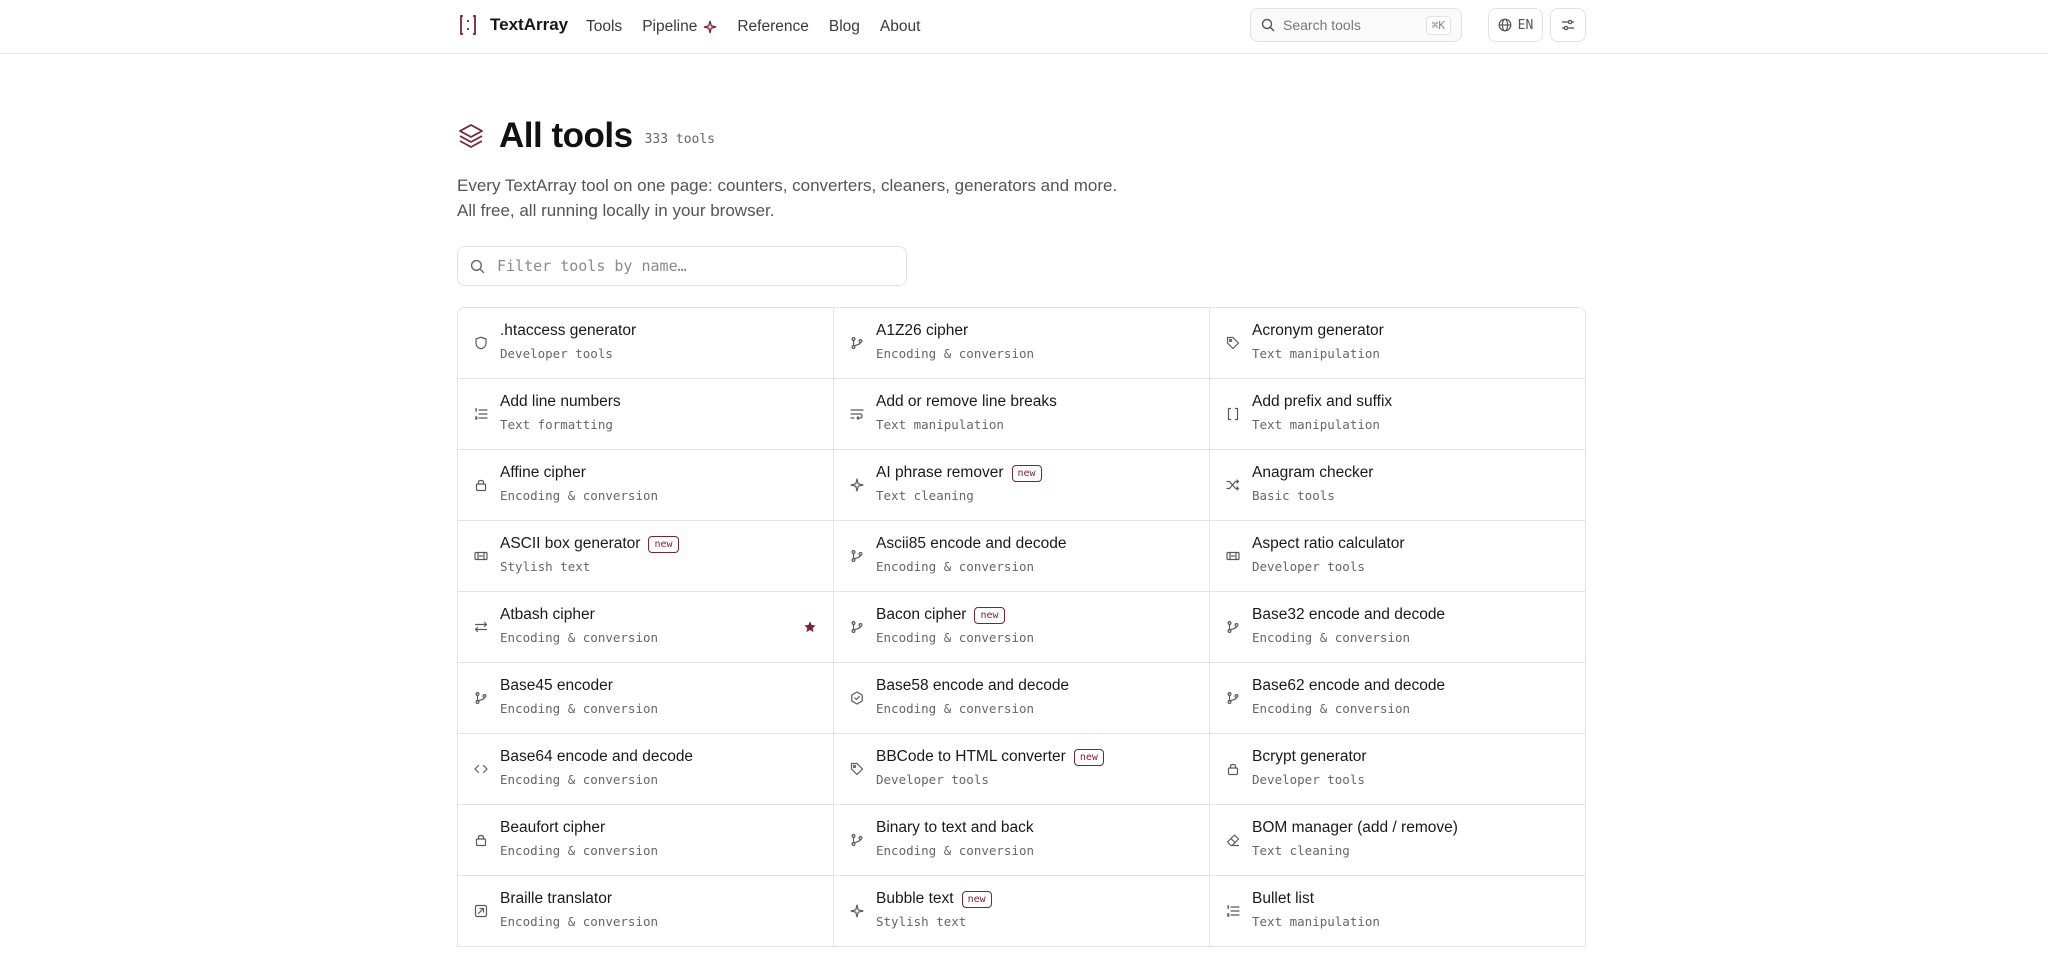  I want to click on settings-button, so click(1568, 25).